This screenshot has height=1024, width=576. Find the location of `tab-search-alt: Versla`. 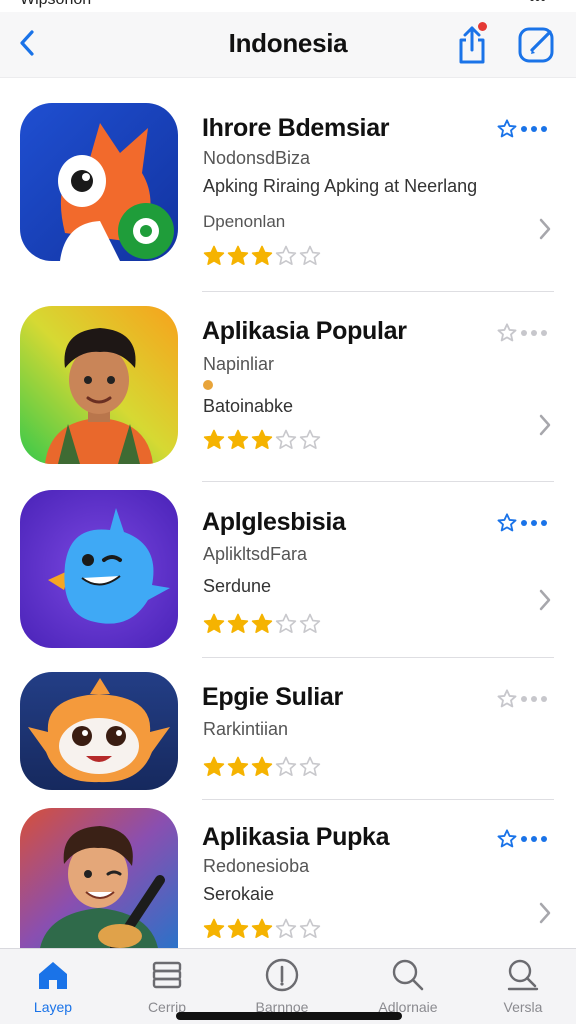

tab-search-alt: Versla is located at coordinates (523, 989).